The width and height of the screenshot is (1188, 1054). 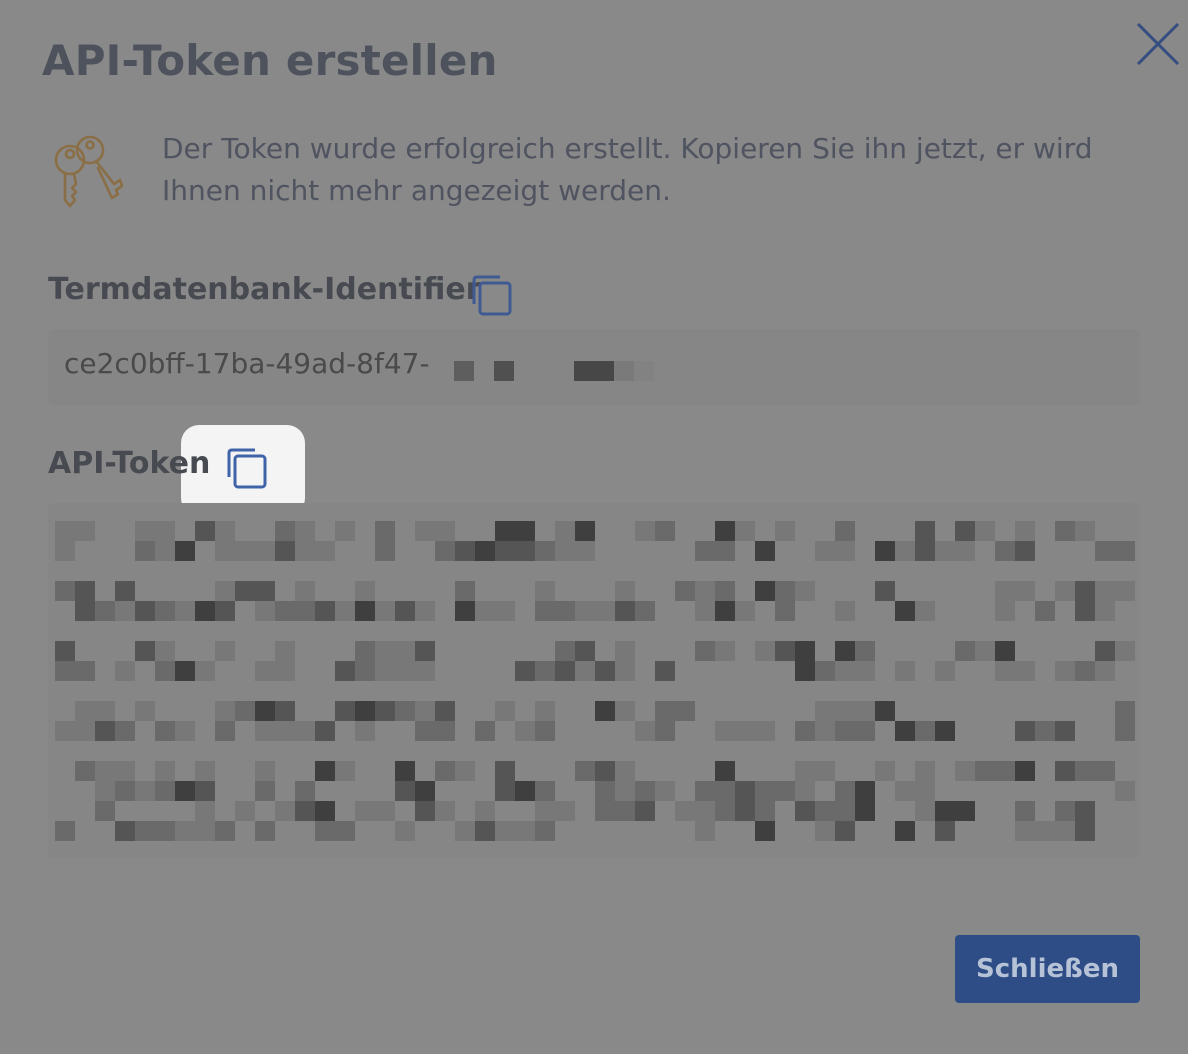 I want to click on redacted-block, so click(x=644, y=371).